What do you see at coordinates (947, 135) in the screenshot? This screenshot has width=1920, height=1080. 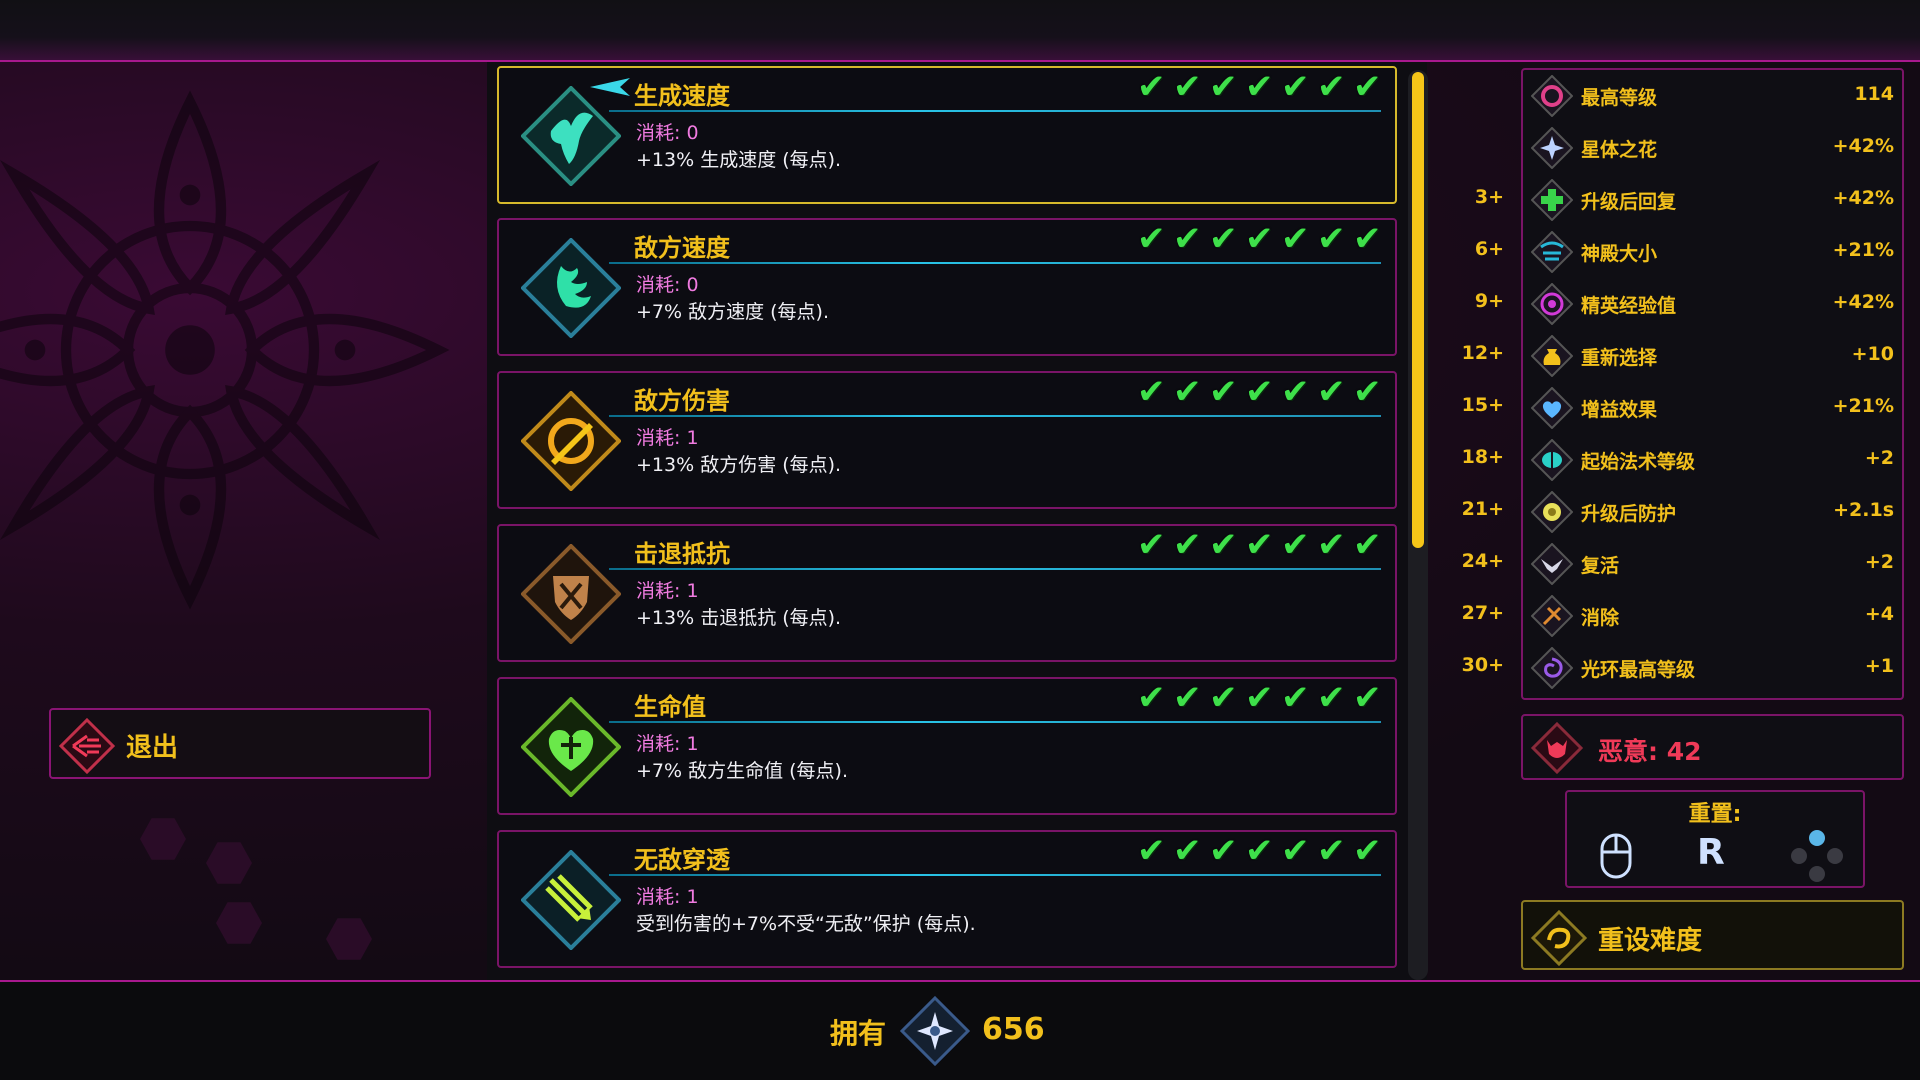 I see `upgrade-card-spawn-rate: 生成速度 消耗: 0 +13% 生成速度 (每点). ✔ ✔ ✔ ✔ ✔ ✔ ✔` at bounding box center [947, 135].